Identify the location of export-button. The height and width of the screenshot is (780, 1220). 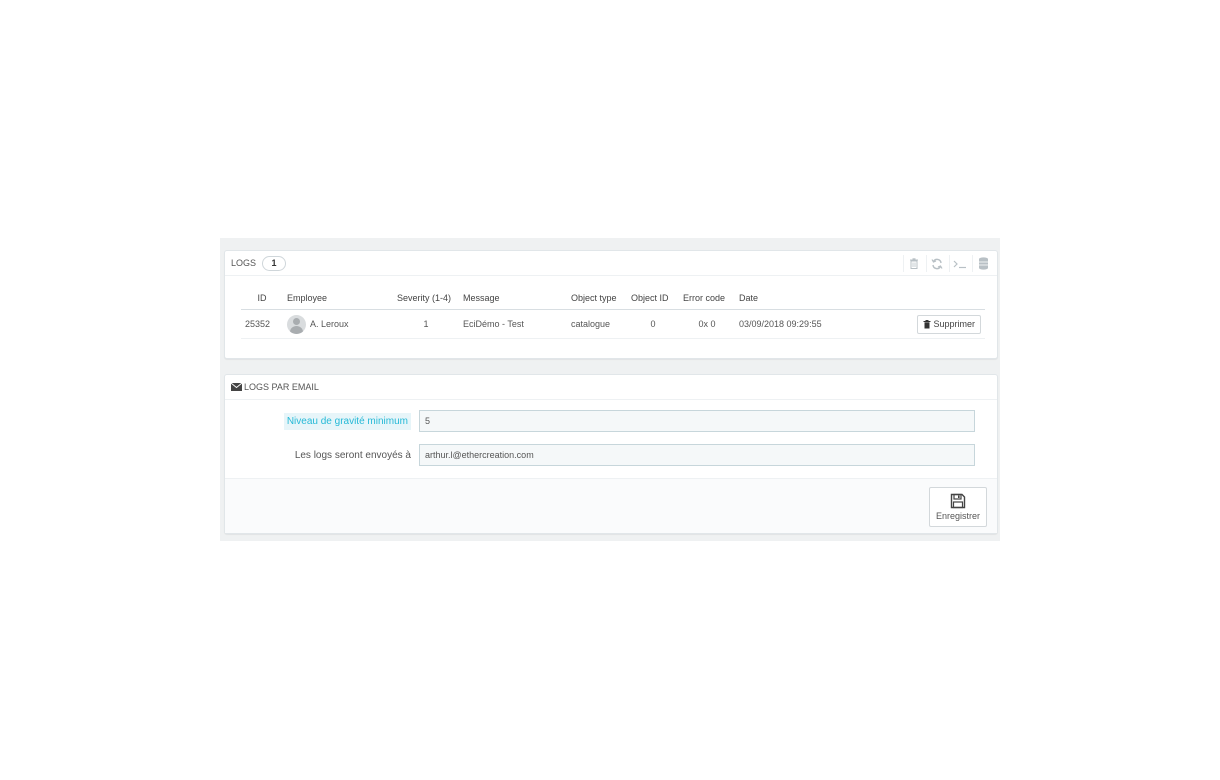
(982, 263).